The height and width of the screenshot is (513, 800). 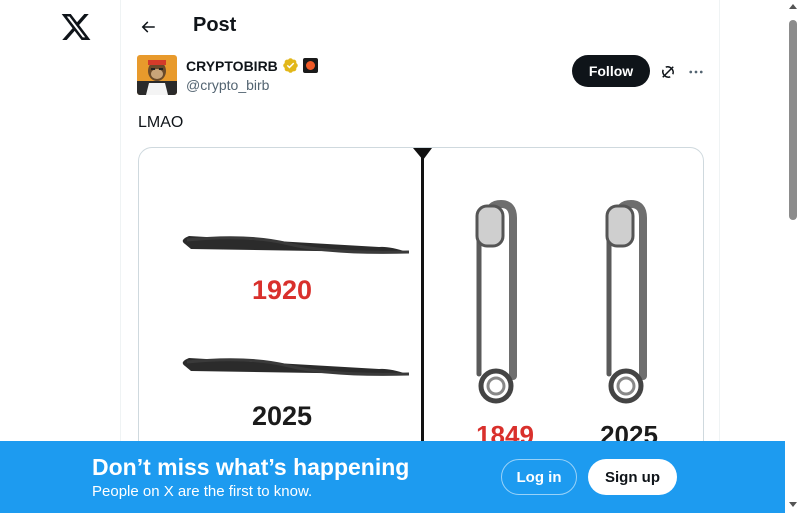 I want to click on year-label-2025-left: 2025, so click(x=282, y=416).